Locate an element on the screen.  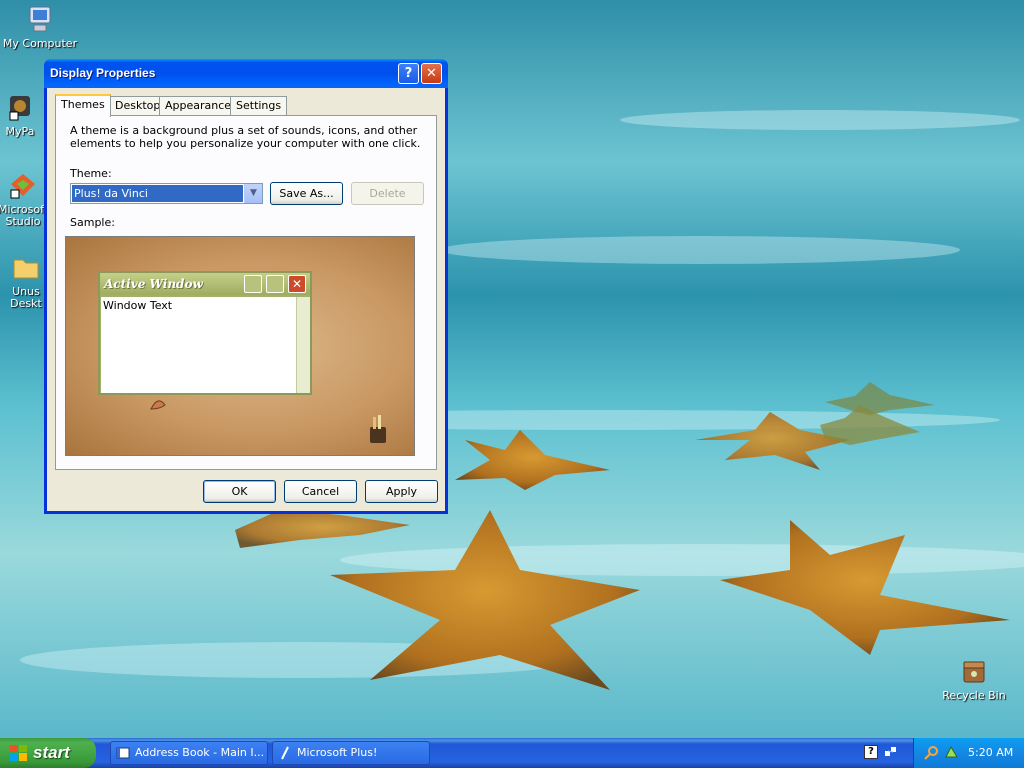
network-icon is located at coordinates (891, 752).